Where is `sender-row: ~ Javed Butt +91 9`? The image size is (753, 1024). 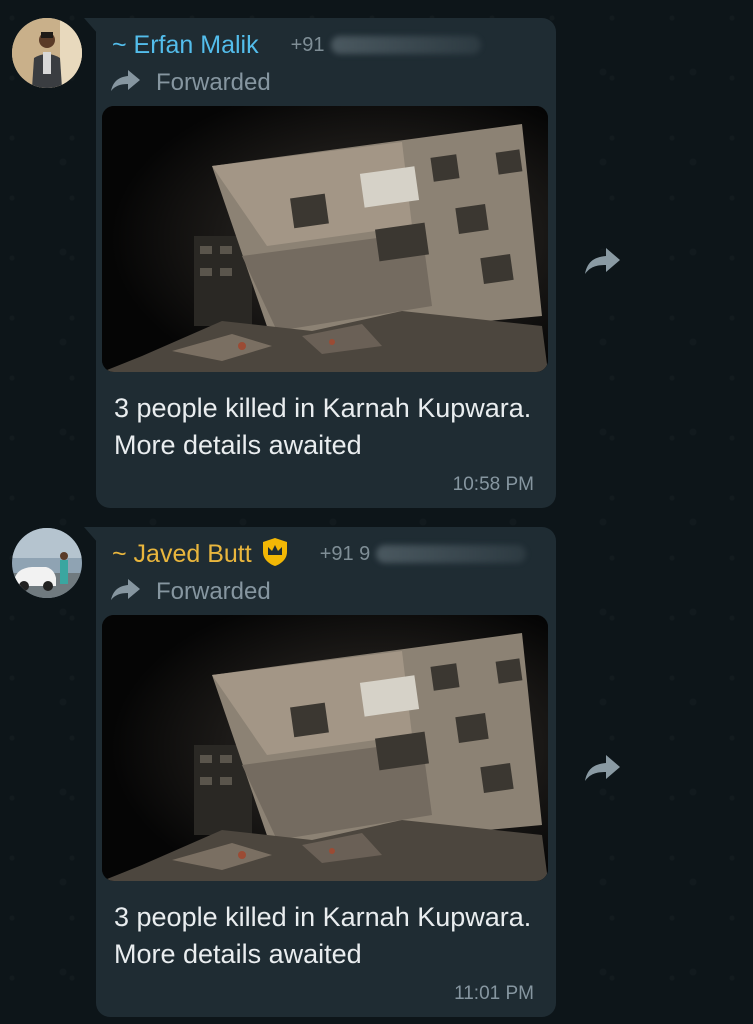 sender-row: ~ Javed Butt +91 9 is located at coordinates (319, 554).